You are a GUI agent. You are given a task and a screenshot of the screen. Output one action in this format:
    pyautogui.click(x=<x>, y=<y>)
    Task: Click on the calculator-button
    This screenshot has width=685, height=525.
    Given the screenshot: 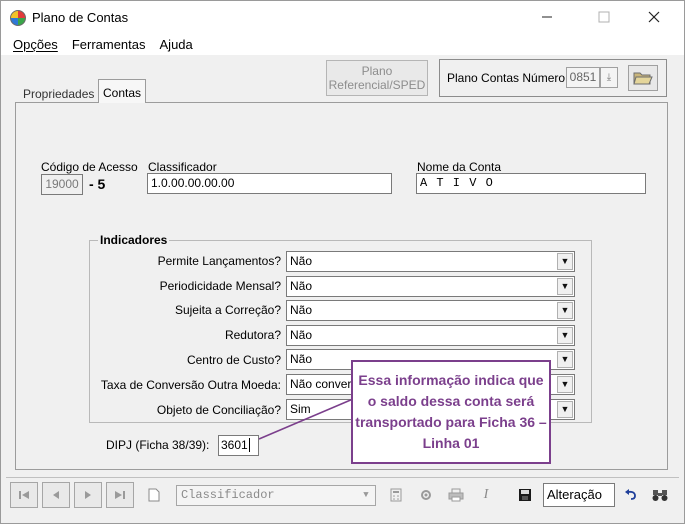 What is the action you would take?
    pyautogui.click(x=396, y=495)
    